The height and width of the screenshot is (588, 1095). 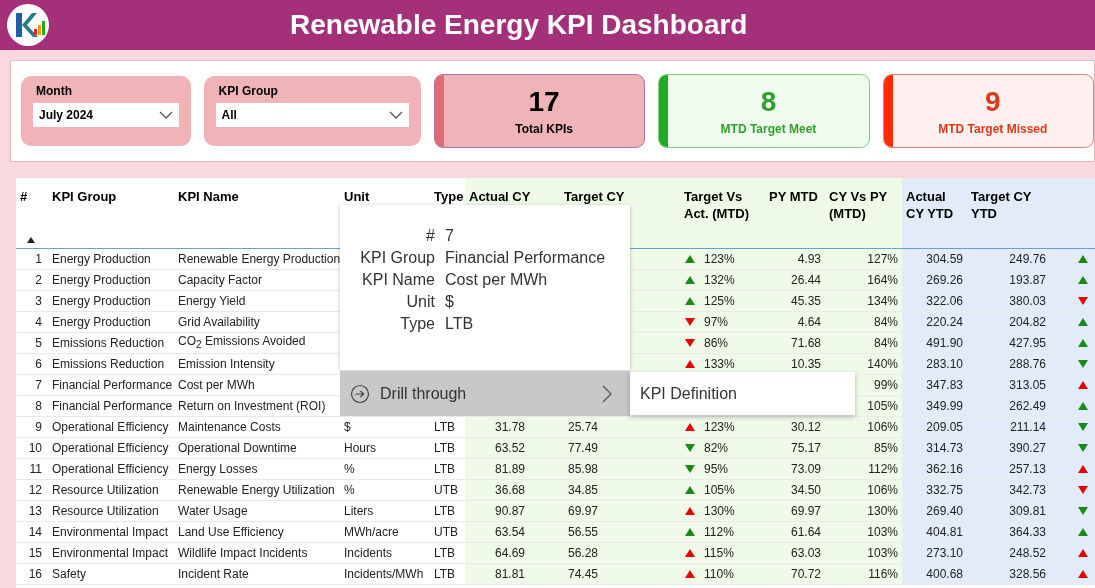 What do you see at coordinates (1027, 574) in the screenshot?
I see `table-cell: 328.56` at bounding box center [1027, 574].